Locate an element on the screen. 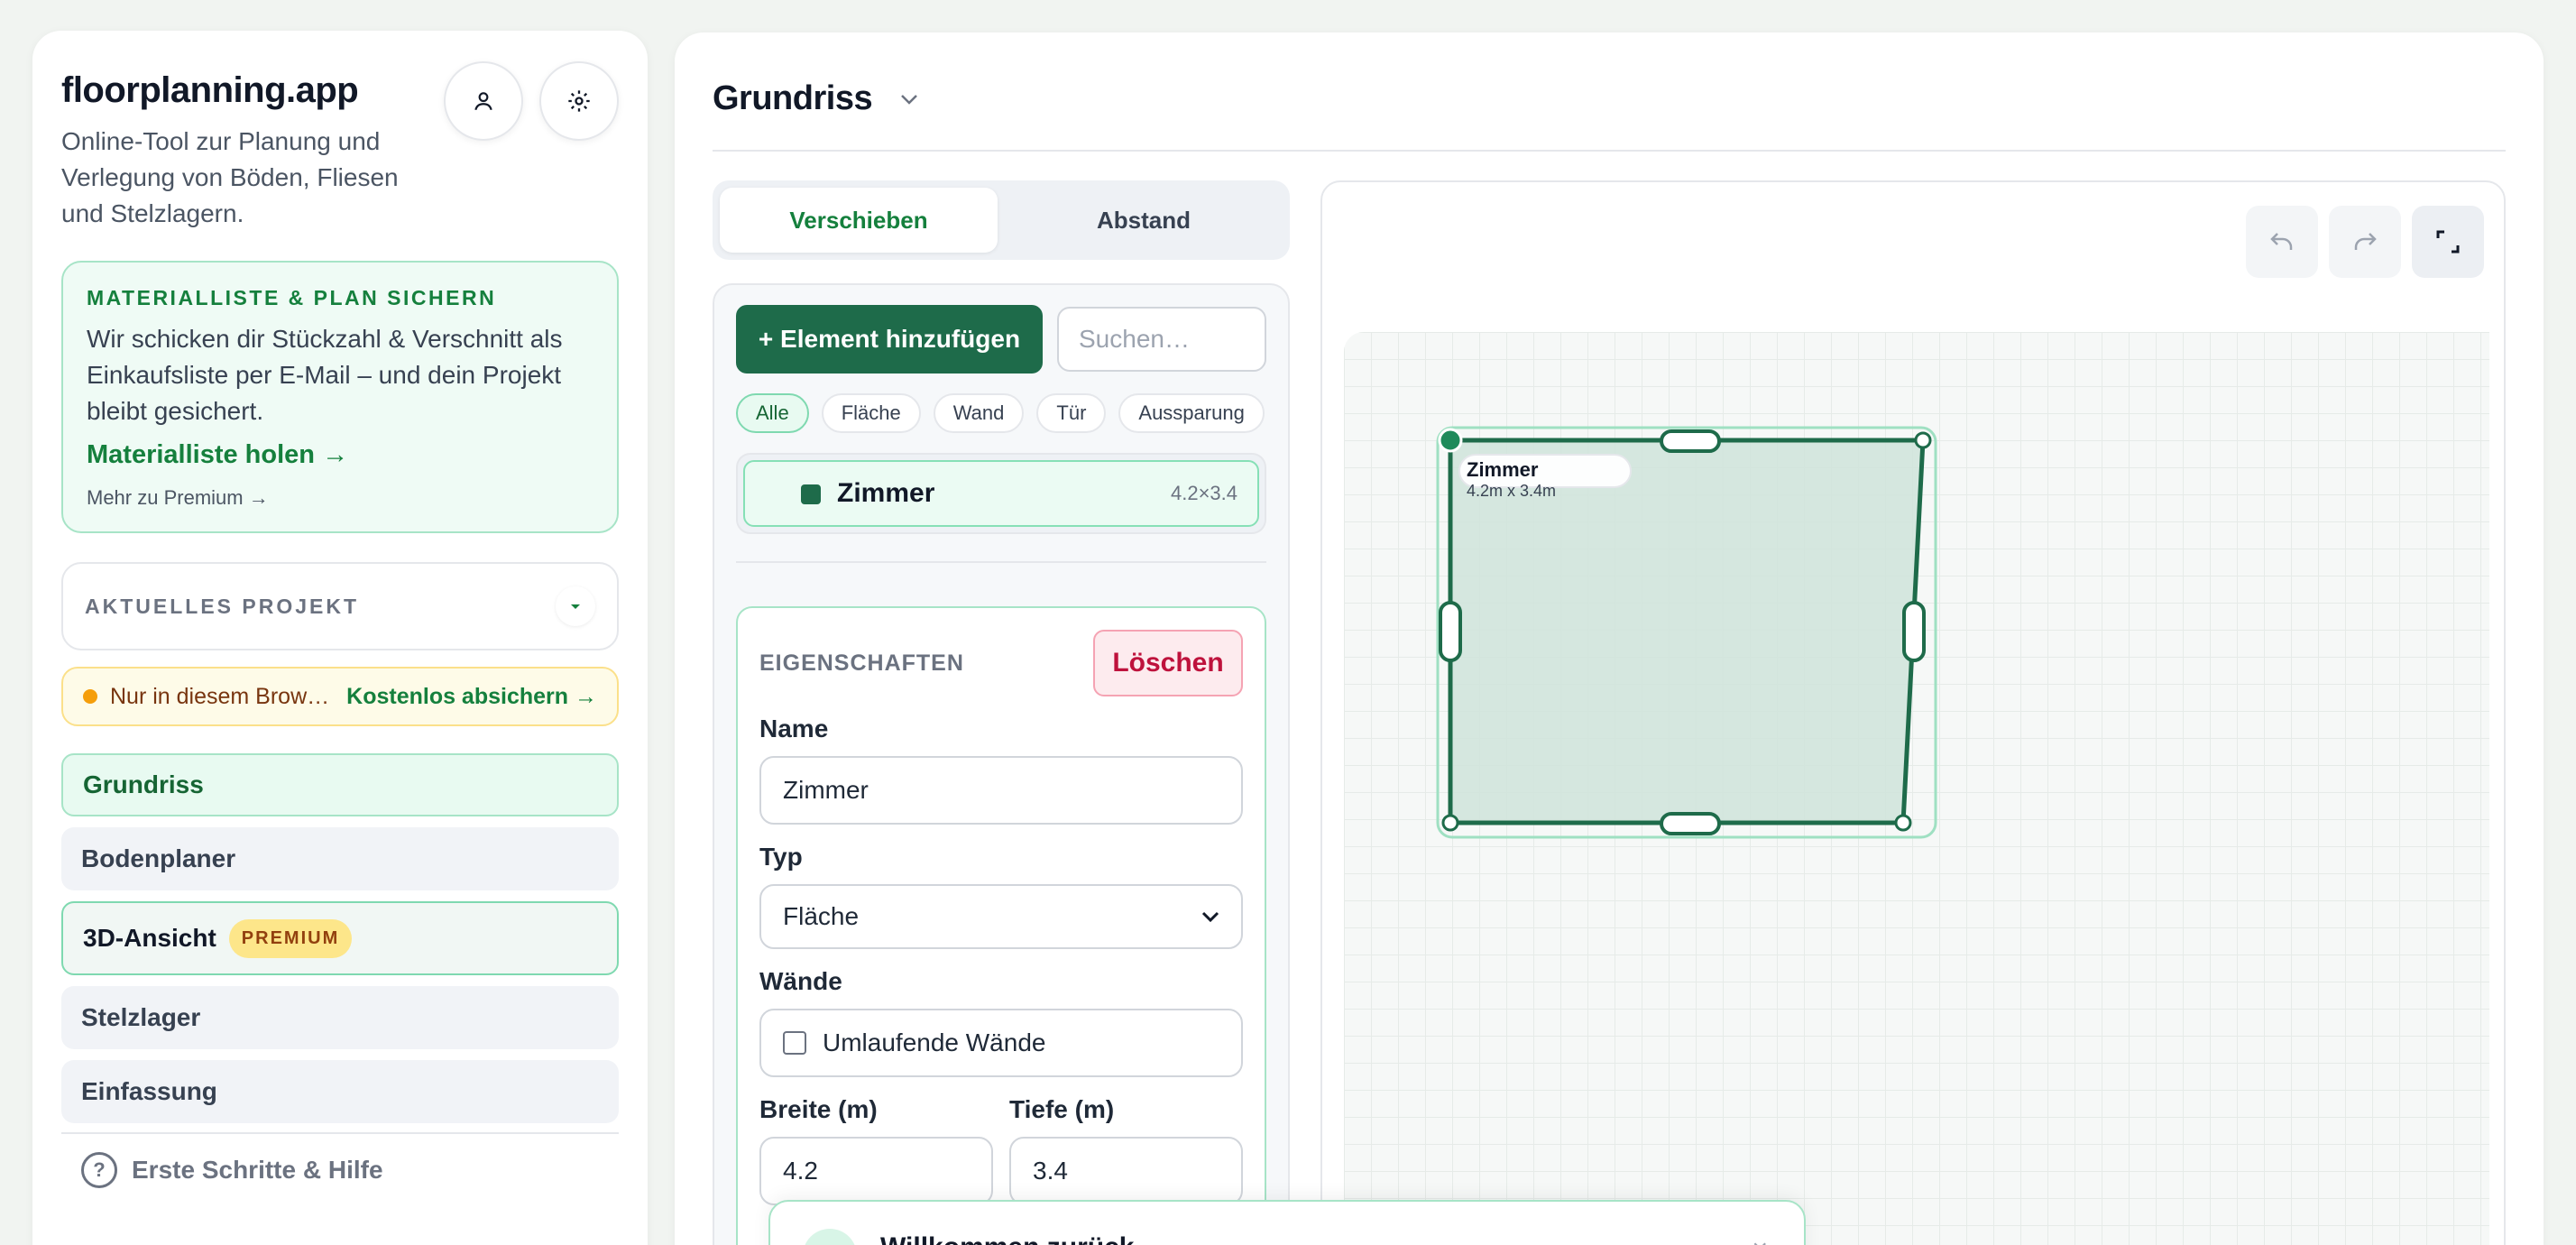 The width and height of the screenshot is (2576, 1245). materialliste-link: Materialliste holen → is located at coordinates (340, 455).